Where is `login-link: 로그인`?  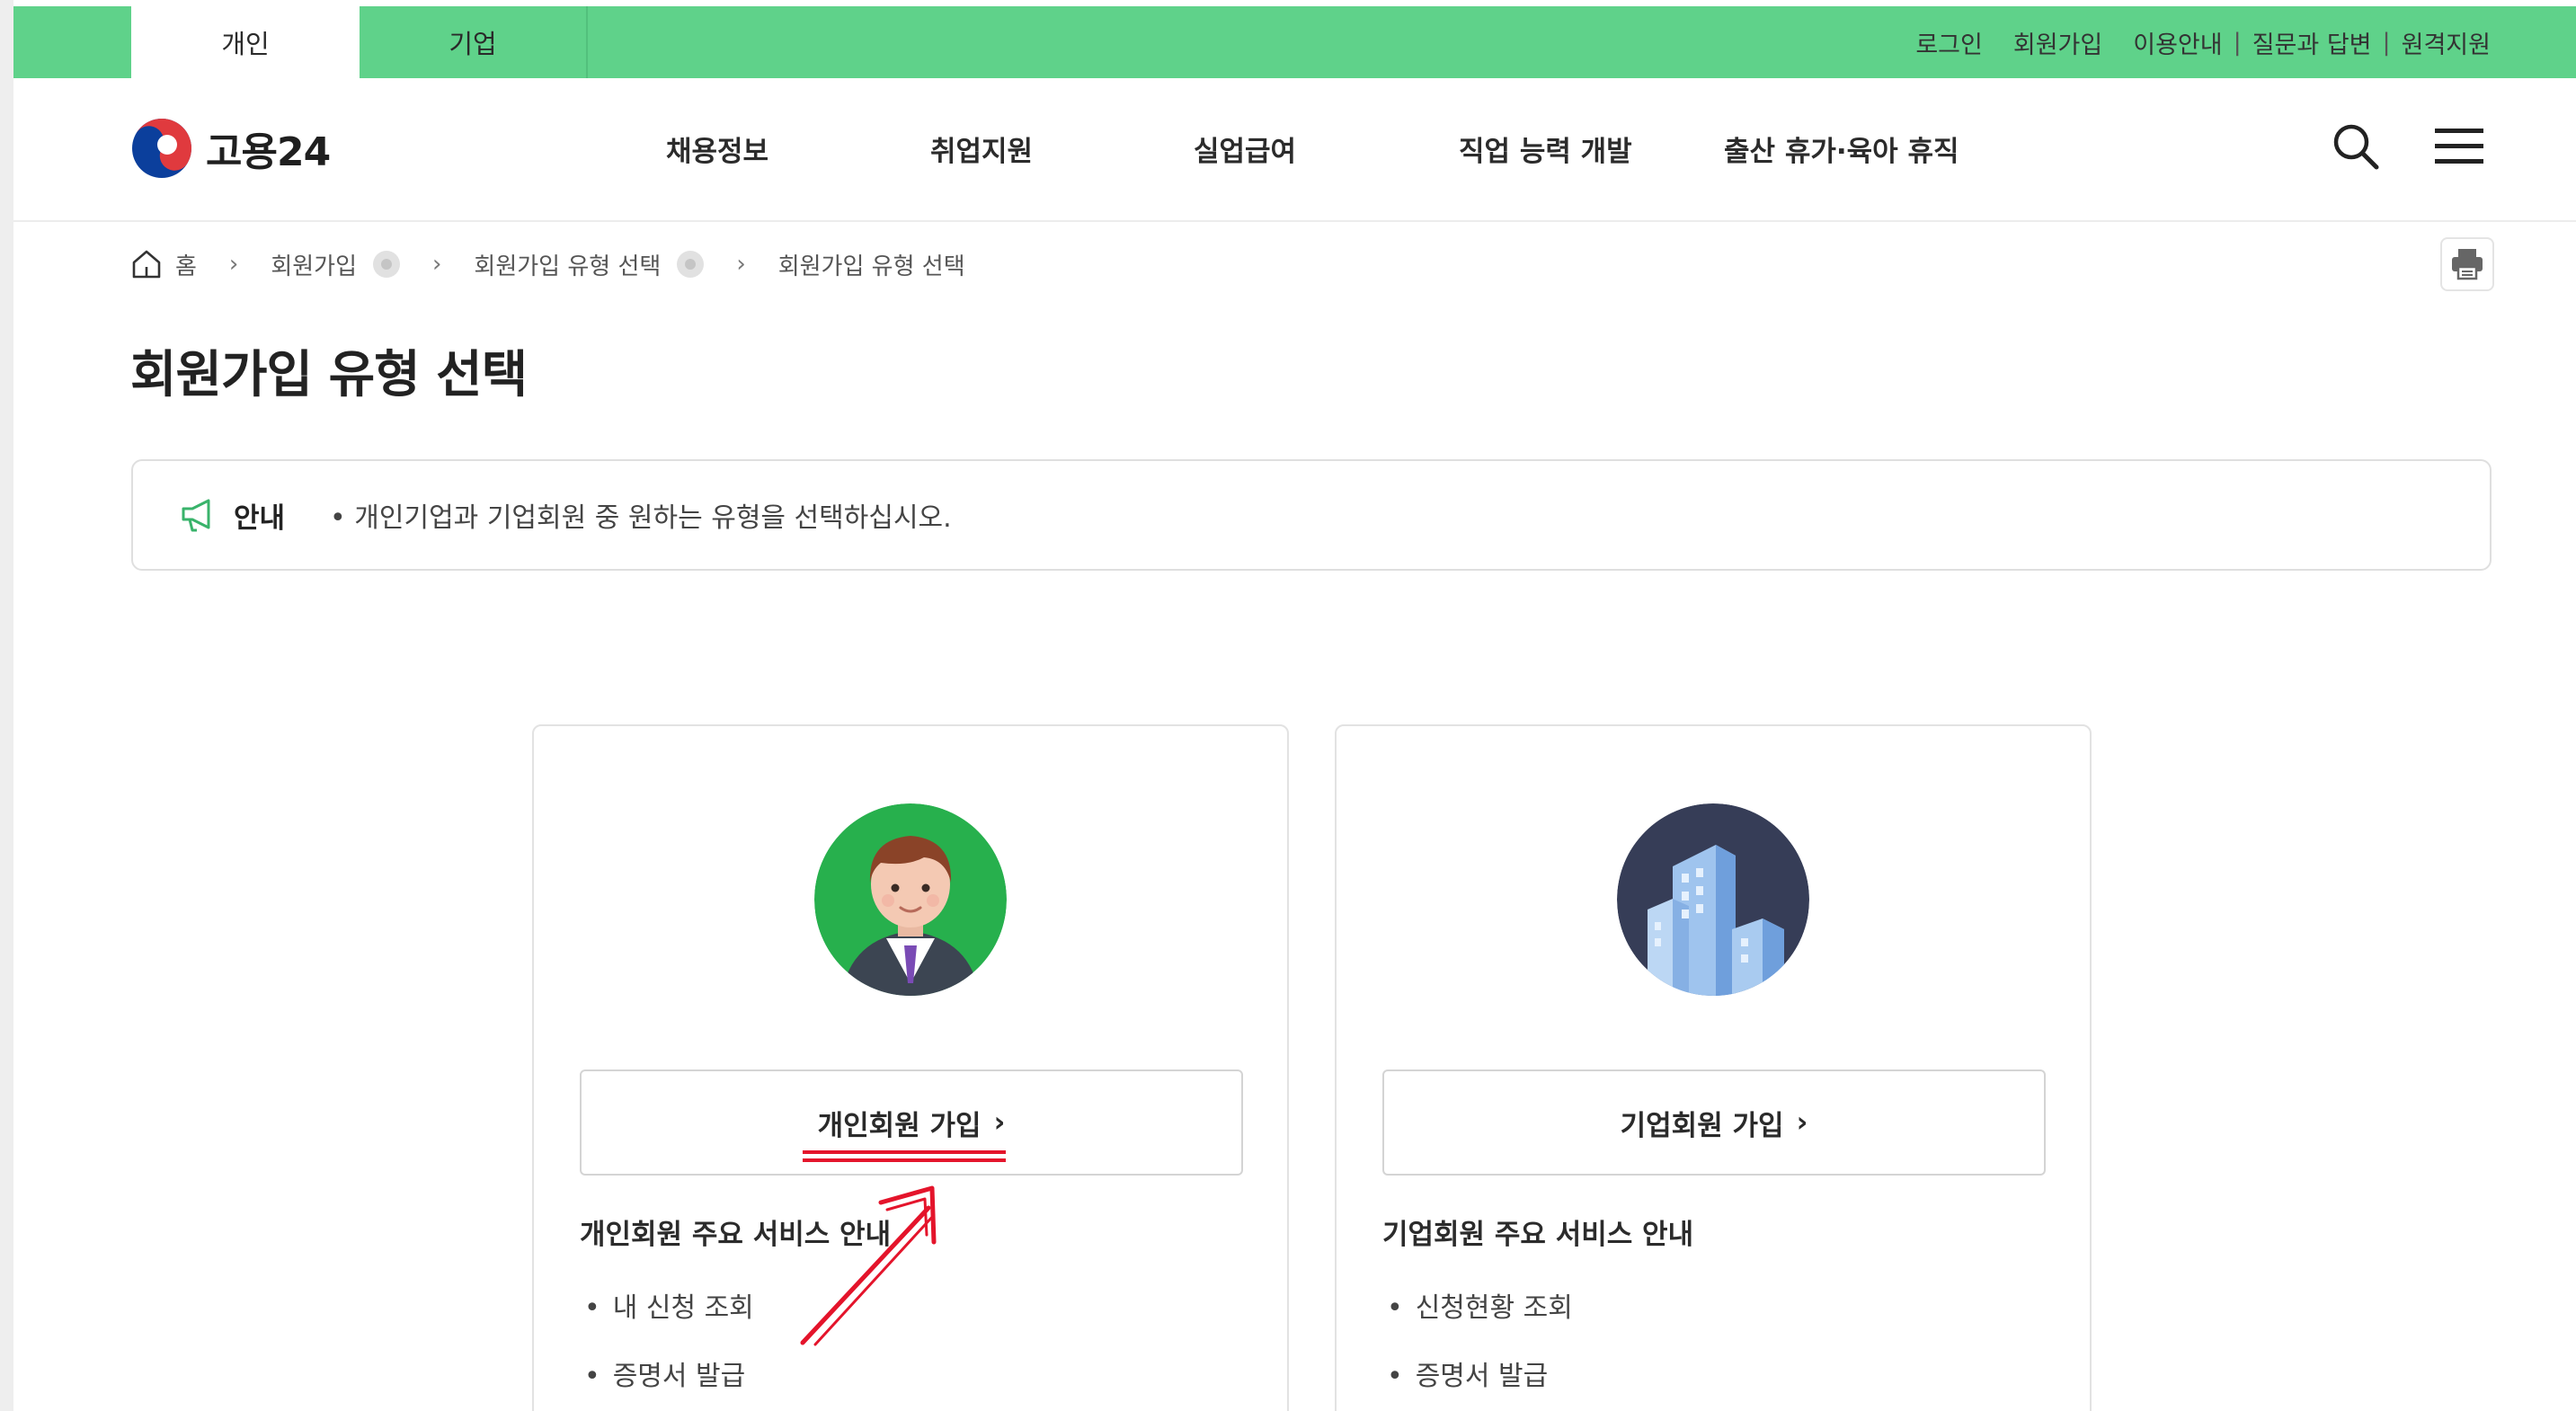
login-link: 로그인 is located at coordinates (1949, 43).